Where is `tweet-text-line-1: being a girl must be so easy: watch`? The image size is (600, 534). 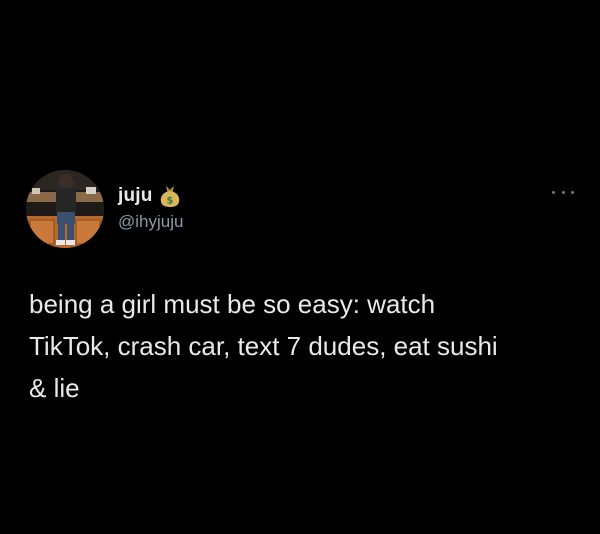 tweet-text-line-1: being a girl must be so easy: watch is located at coordinates (232, 304).